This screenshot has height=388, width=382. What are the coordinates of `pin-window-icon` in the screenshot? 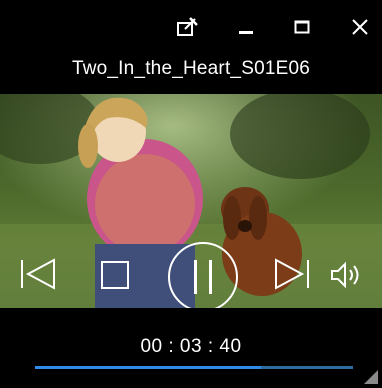 It's located at (187, 26).